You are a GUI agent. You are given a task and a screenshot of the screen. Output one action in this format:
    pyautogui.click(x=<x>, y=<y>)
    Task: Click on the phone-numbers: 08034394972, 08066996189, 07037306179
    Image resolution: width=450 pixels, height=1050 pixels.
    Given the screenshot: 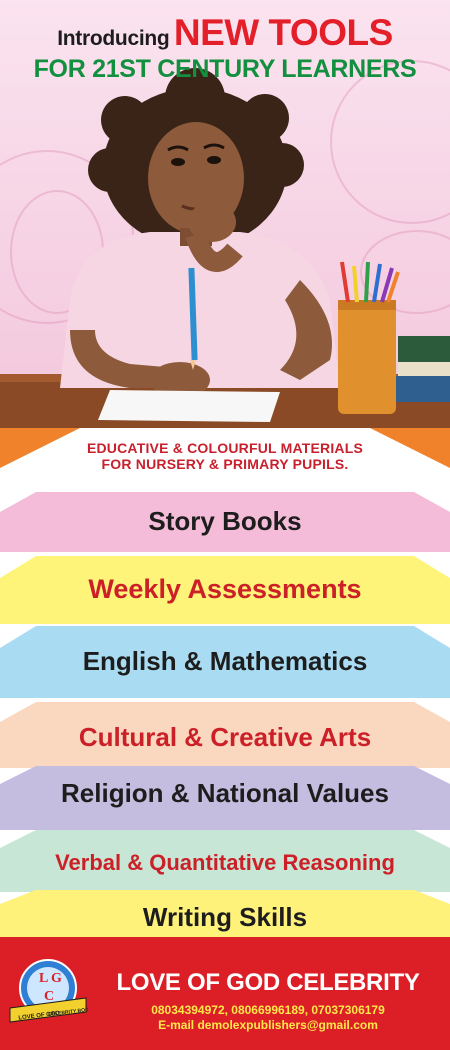 What is the action you would take?
    pyautogui.click(x=268, y=1010)
    